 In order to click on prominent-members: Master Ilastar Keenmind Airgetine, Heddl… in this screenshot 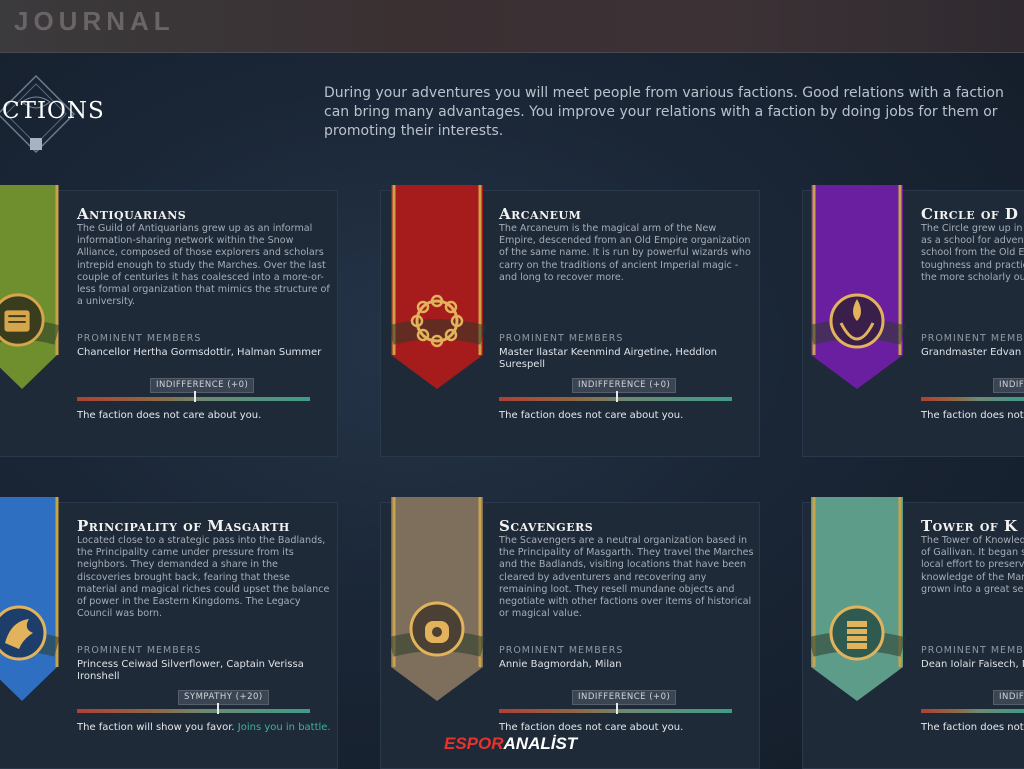, I will do `click(608, 358)`.